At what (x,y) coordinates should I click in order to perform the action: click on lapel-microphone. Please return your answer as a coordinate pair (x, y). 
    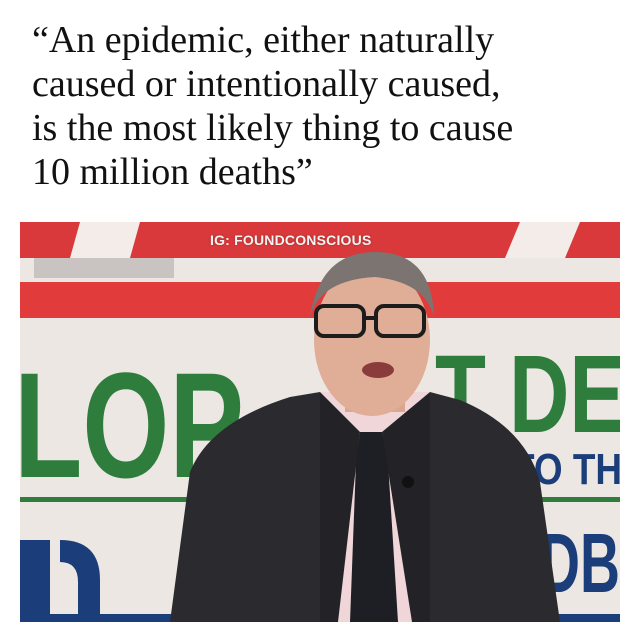
    Looking at the image, I should click on (408, 482).